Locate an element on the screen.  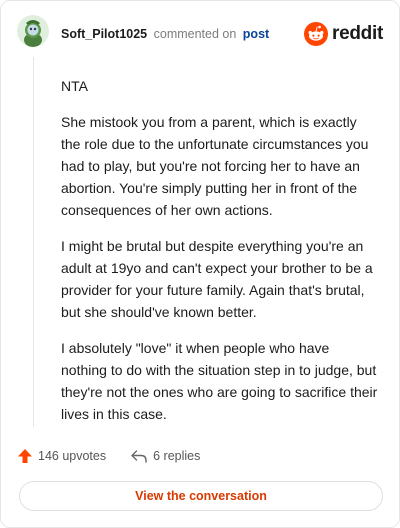
comment-header: Soft_Pilot1025 commented on post reddit is located at coordinates (200, 35).